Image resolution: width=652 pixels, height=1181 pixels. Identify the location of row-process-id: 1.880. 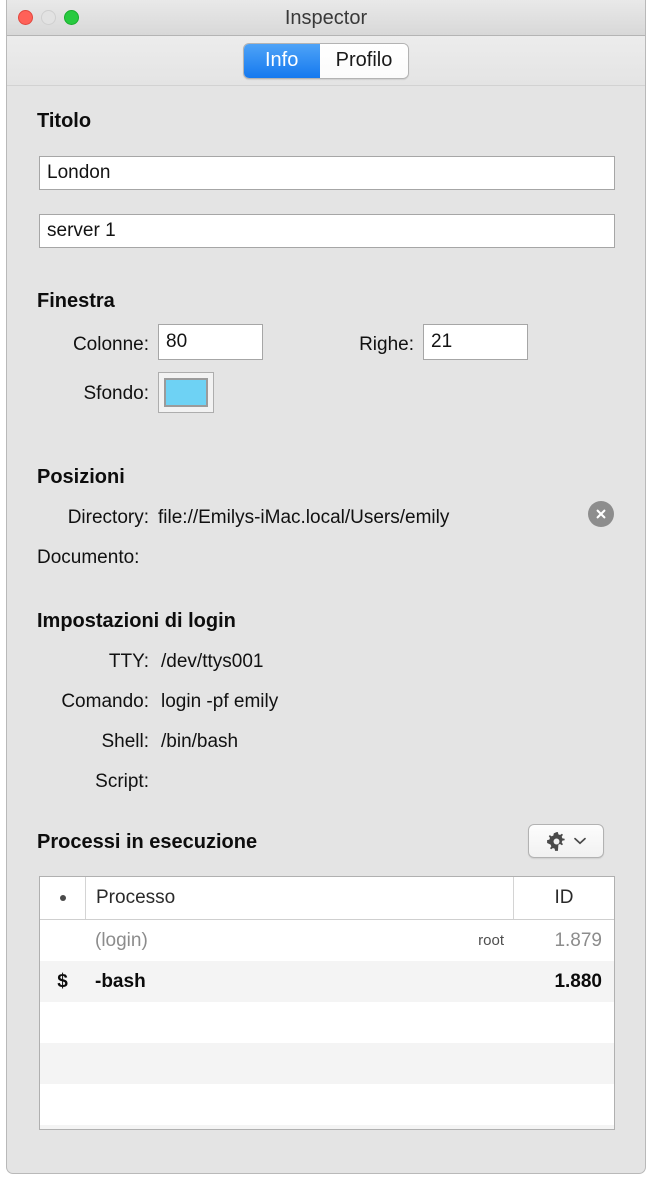
(578, 981).